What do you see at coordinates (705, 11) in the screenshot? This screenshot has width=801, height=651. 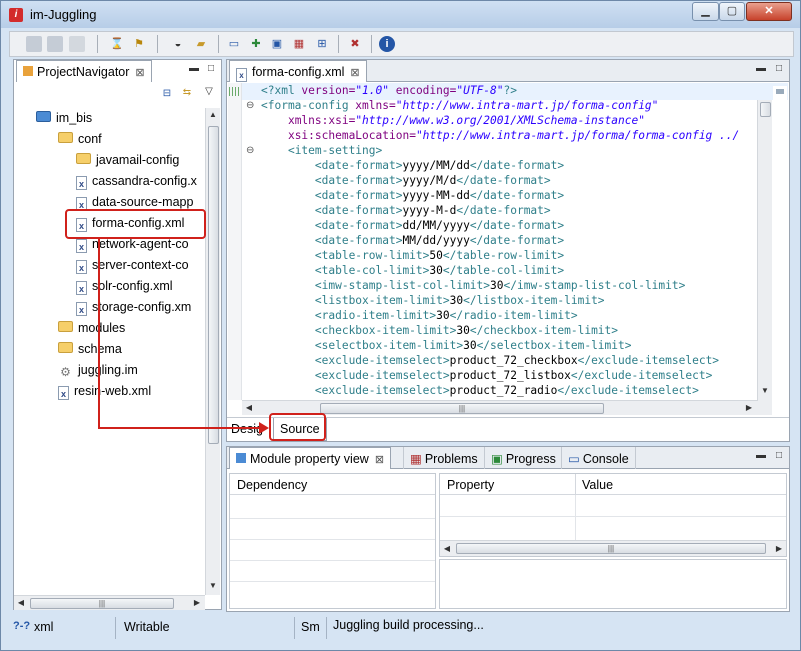 I see `minimize-button: ▁` at bounding box center [705, 11].